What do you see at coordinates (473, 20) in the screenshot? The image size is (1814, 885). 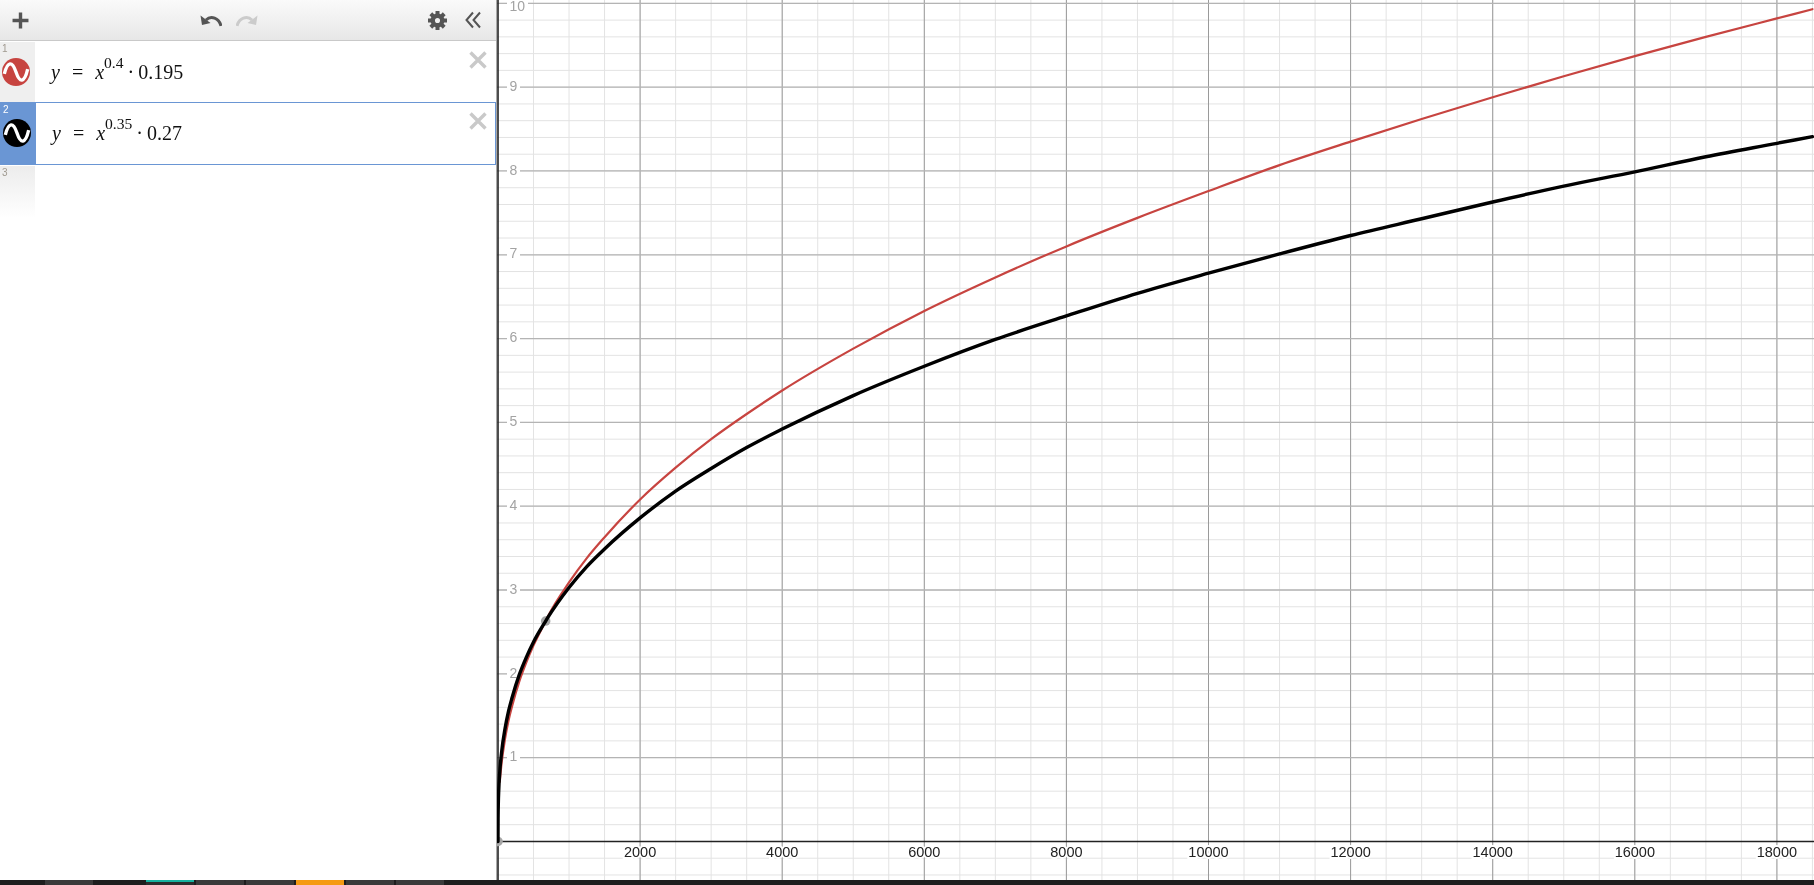 I see `double-chevron-icon` at bounding box center [473, 20].